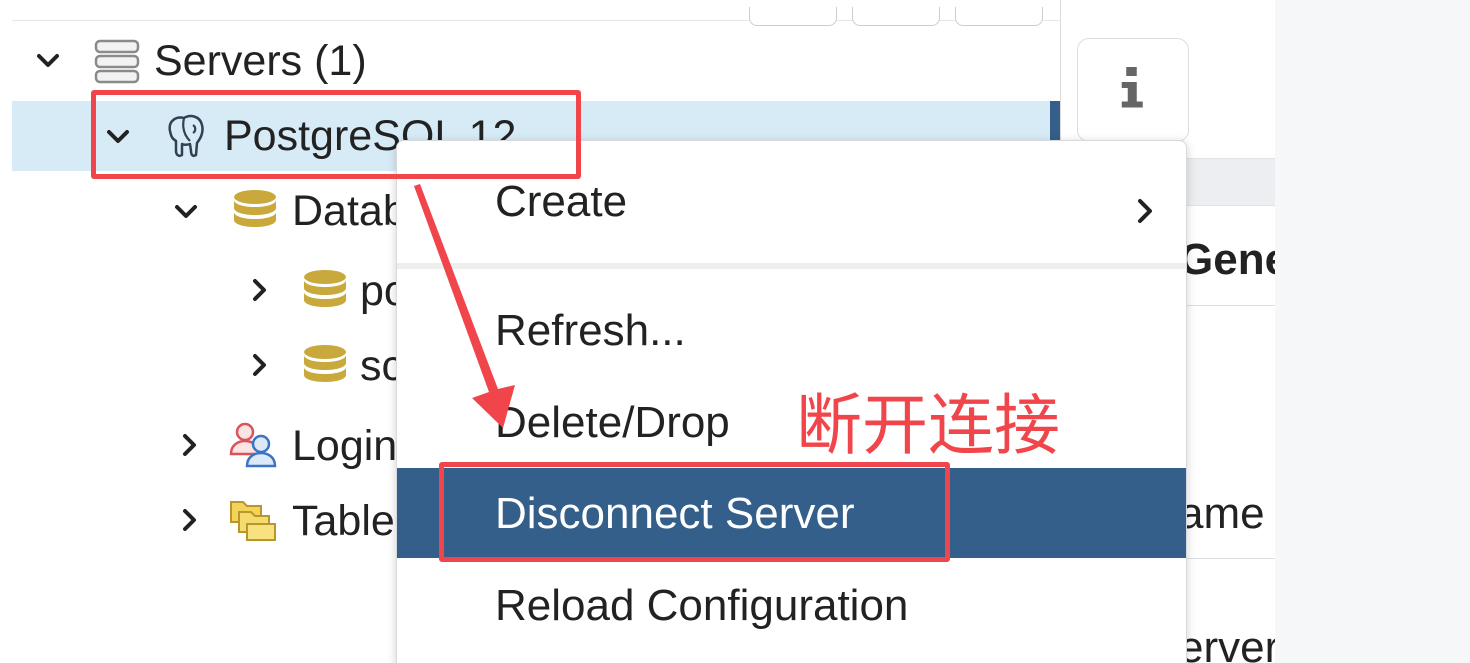  What do you see at coordinates (345, 446) in the screenshot?
I see `tree-node-label: Login` at bounding box center [345, 446].